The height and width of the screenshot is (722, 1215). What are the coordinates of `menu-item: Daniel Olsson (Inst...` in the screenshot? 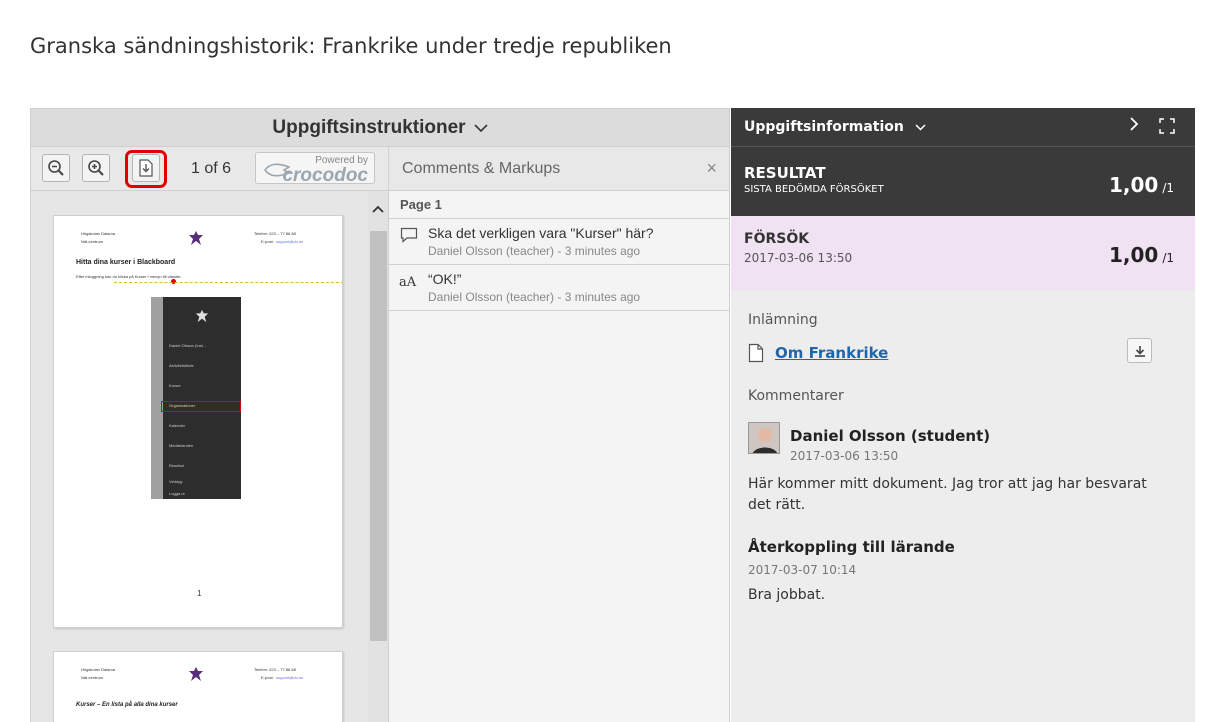 It's located at (188, 345).